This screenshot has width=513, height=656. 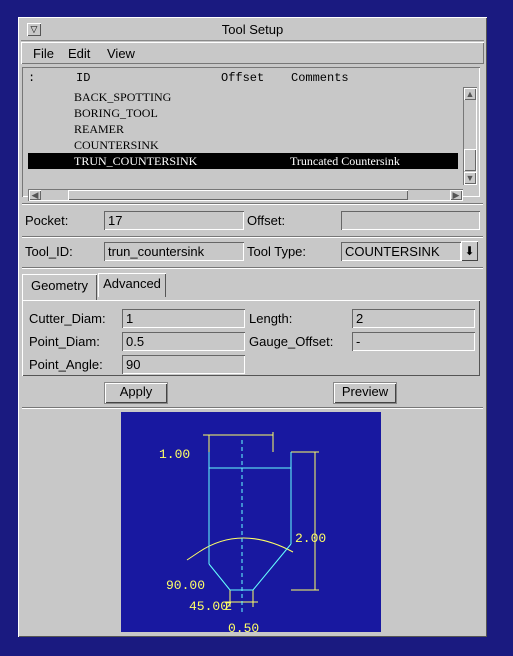 What do you see at coordinates (310, 538) in the screenshot?
I see `label-length: 2.00` at bounding box center [310, 538].